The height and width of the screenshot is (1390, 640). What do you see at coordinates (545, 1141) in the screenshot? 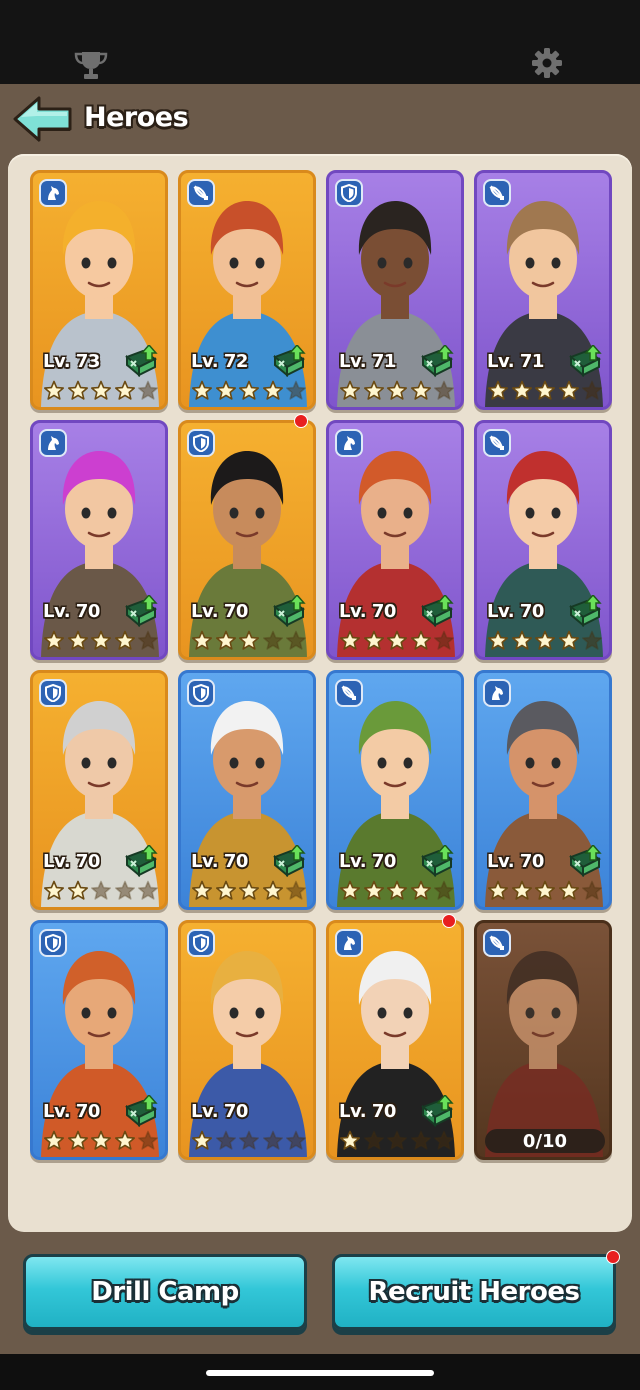
I see `hero-shards-progress: 0/10` at bounding box center [545, 1141].